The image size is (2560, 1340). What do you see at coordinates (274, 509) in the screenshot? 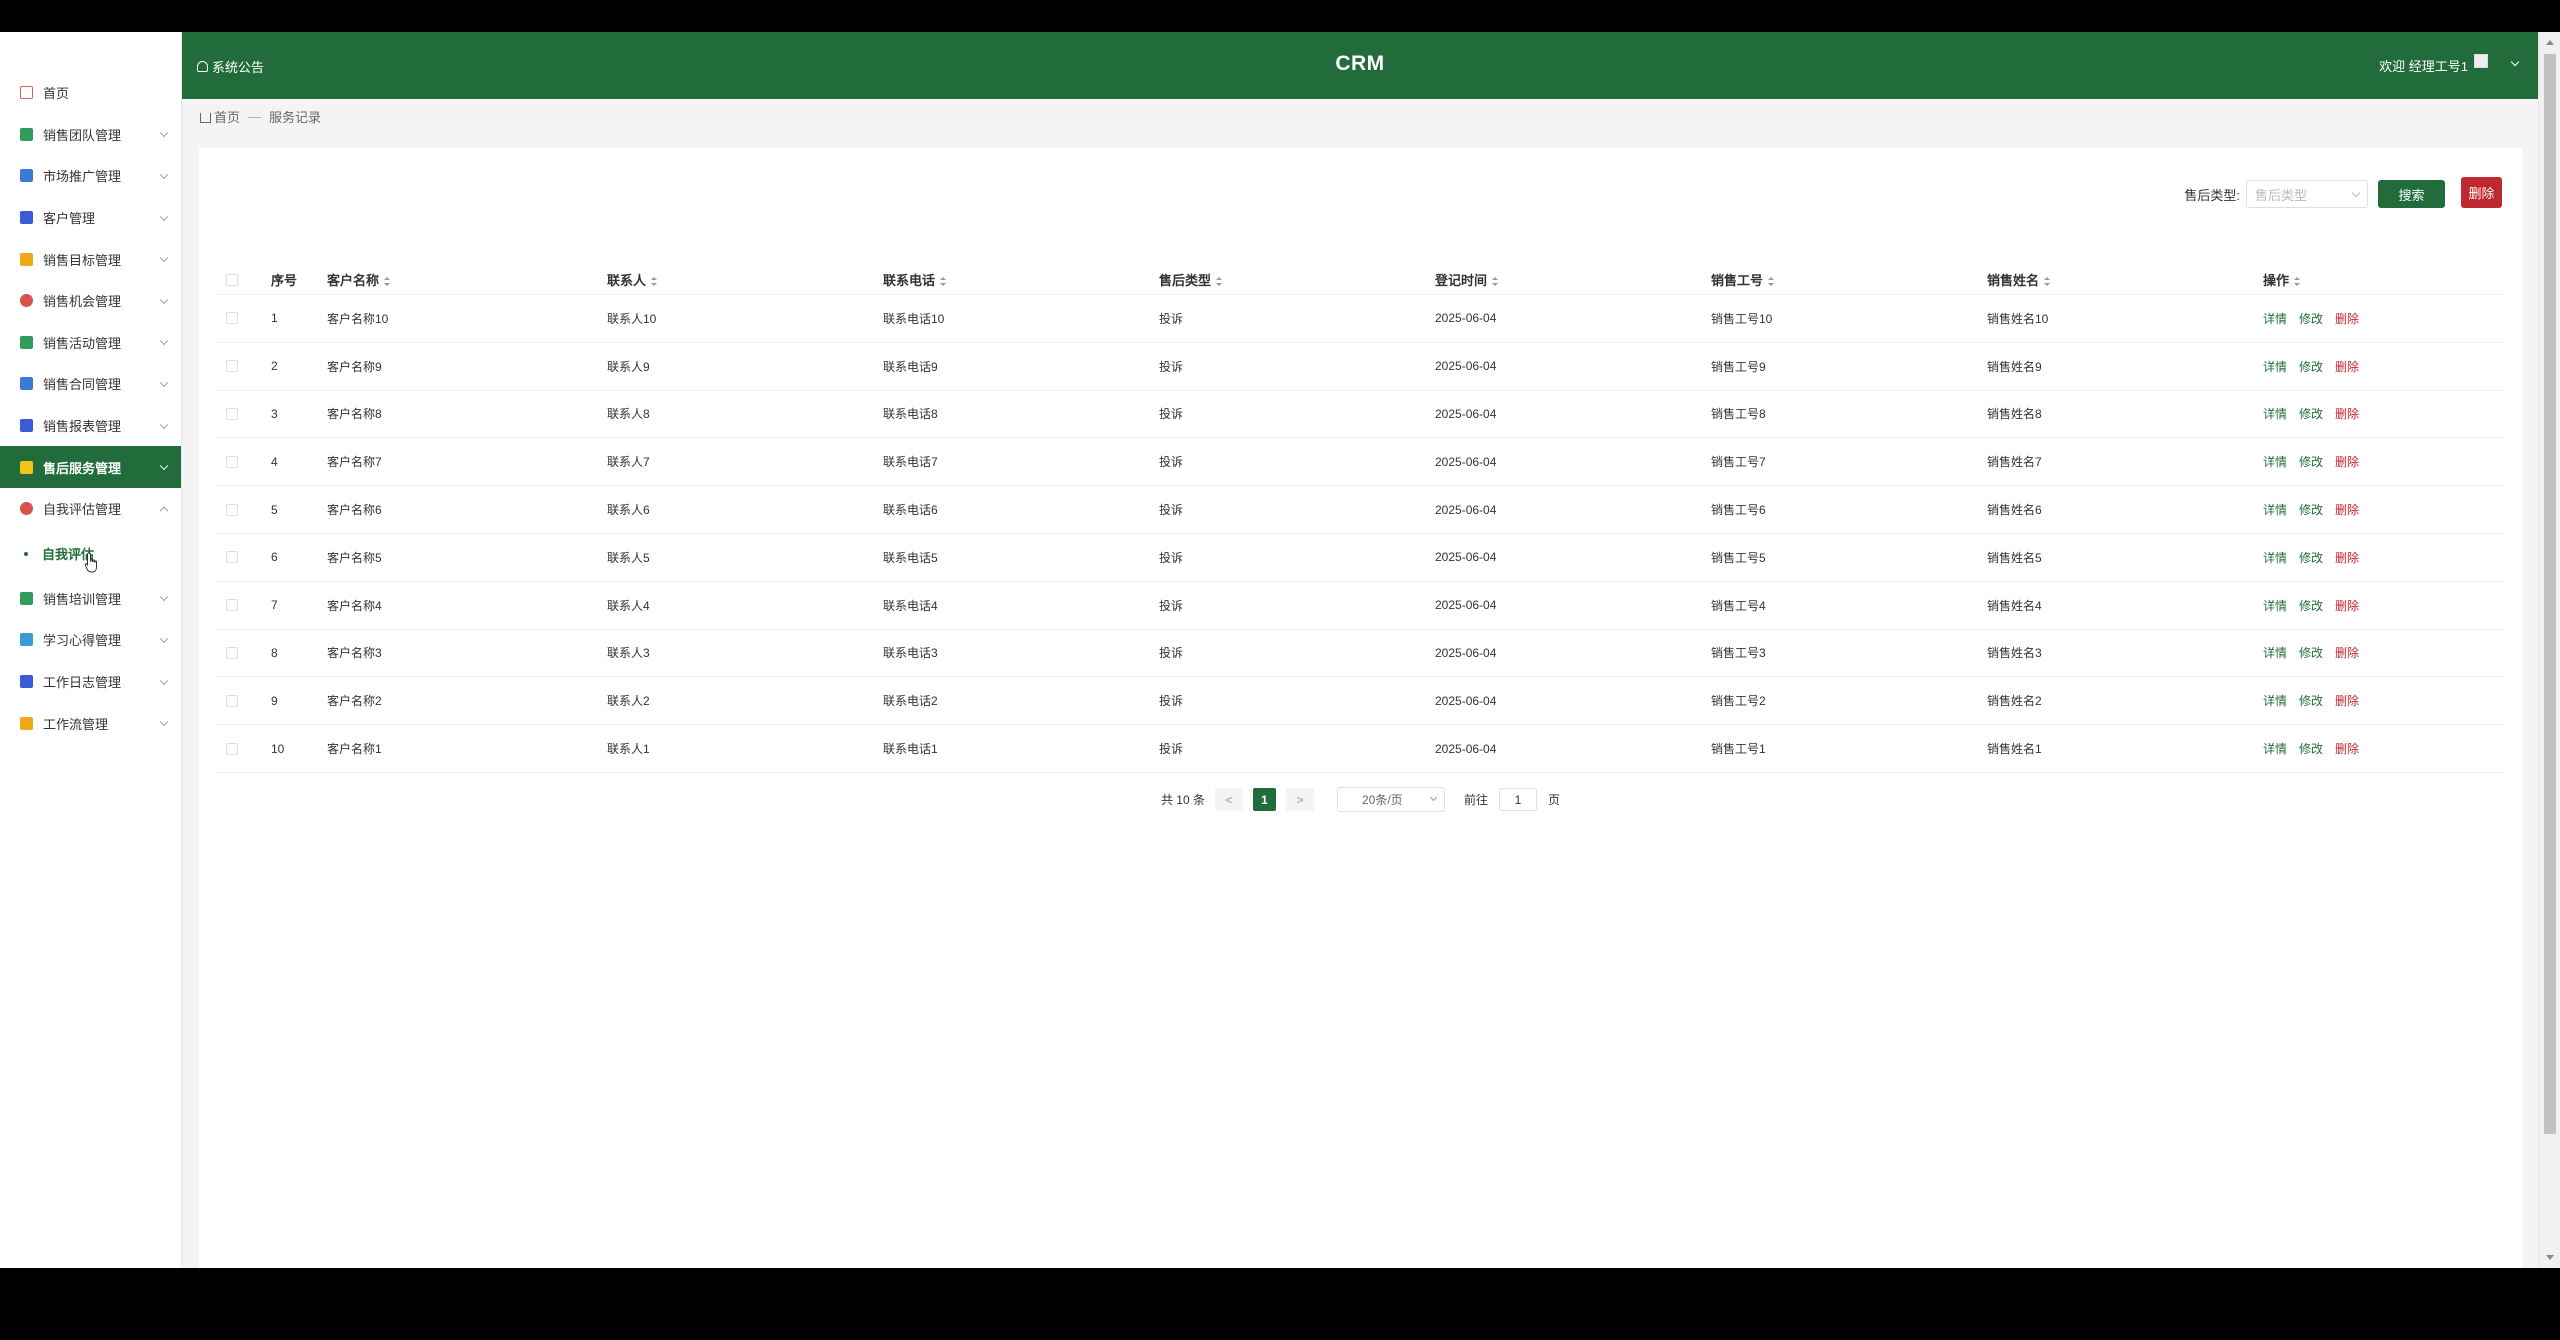
I see `row-index-cell: 5` at bounding box center [274, 509].